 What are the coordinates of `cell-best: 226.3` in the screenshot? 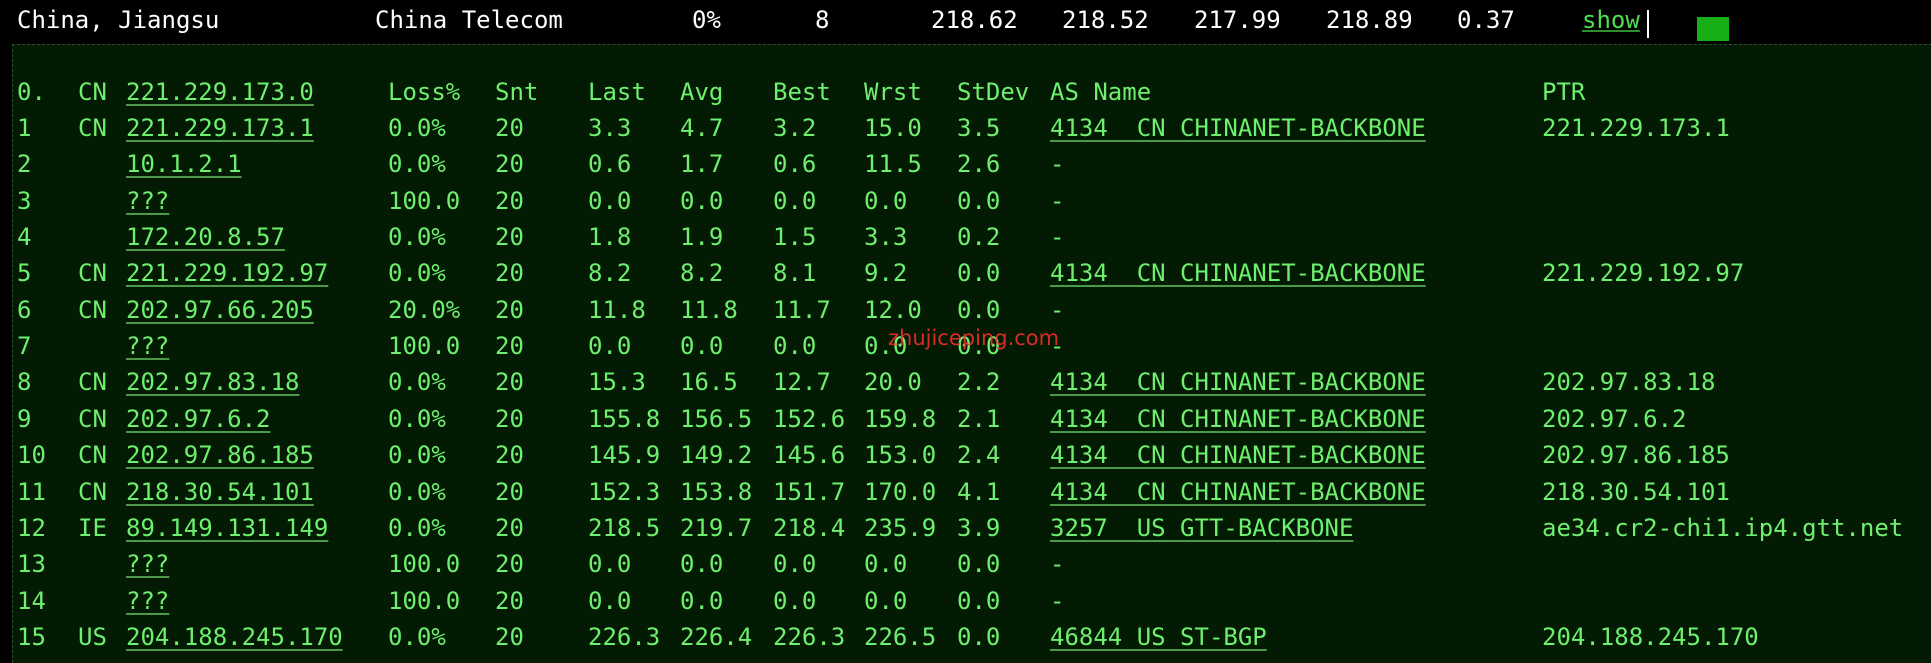 It's located at (809, 636).